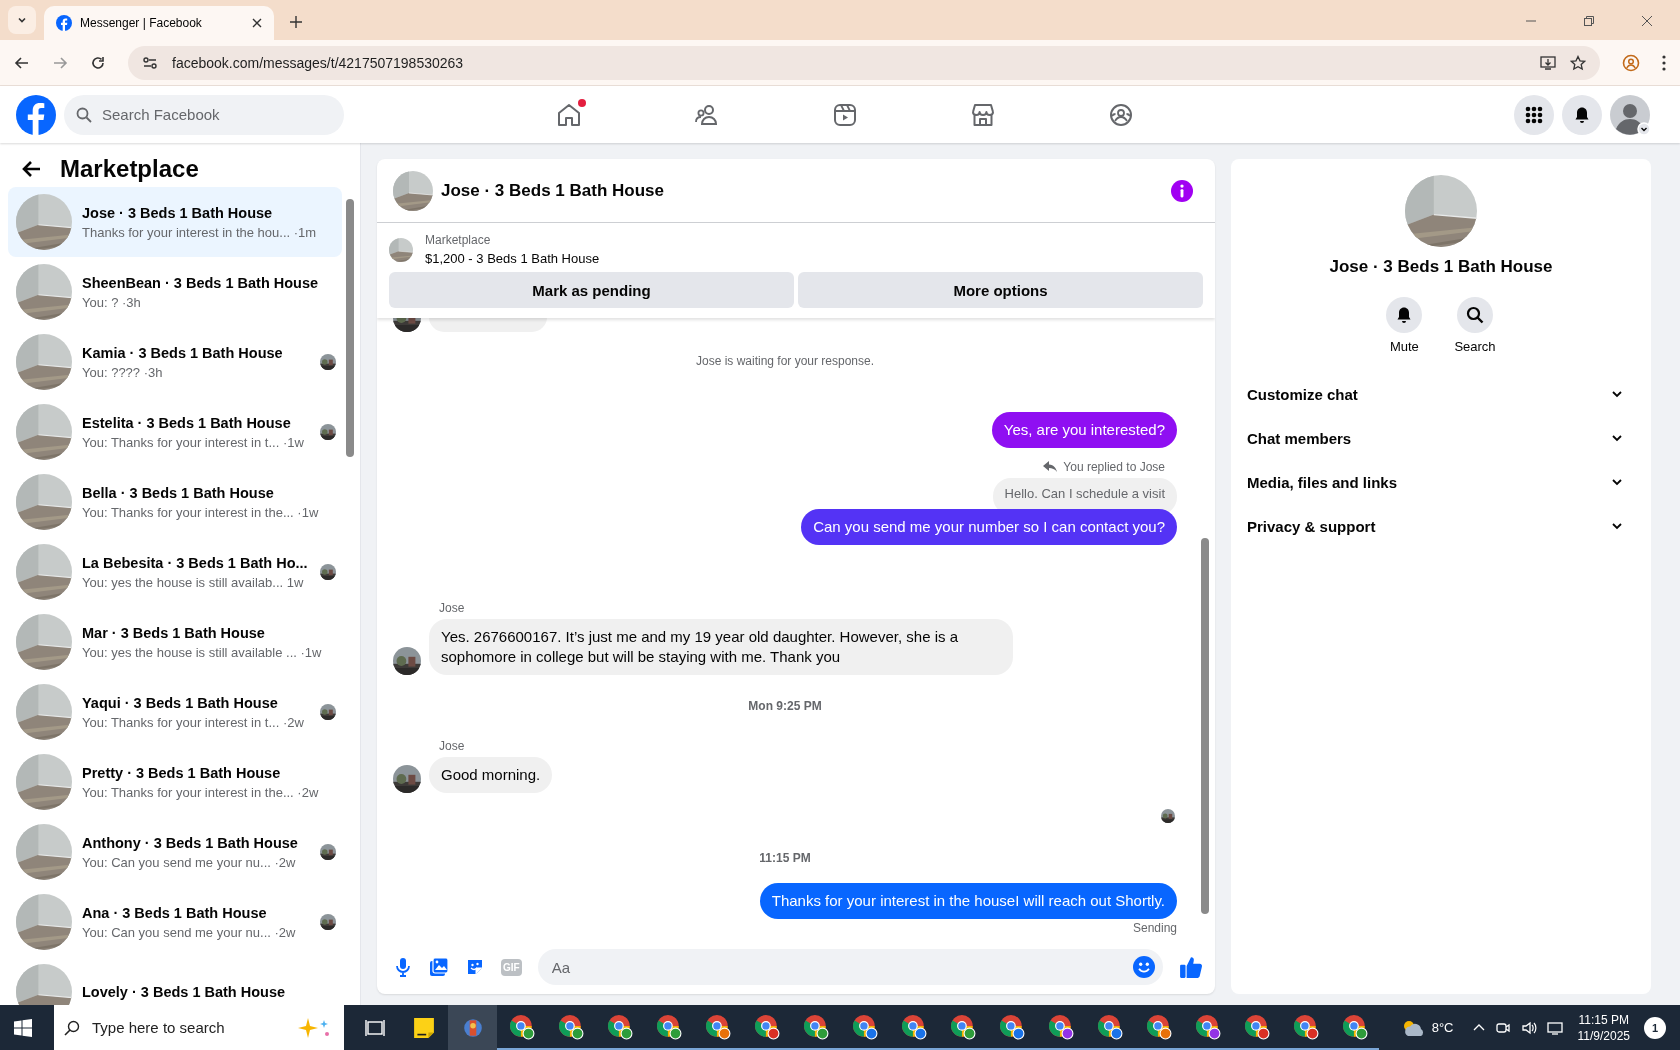 Image resolution: width=1680 pixels, height=1050 pixels. What do you see at coordinates (968, 901) in the screenshot?
I see `message-bubble: Thanks for your interest in the houseI will reach out Shortly.` at bounding box center [968, 901].